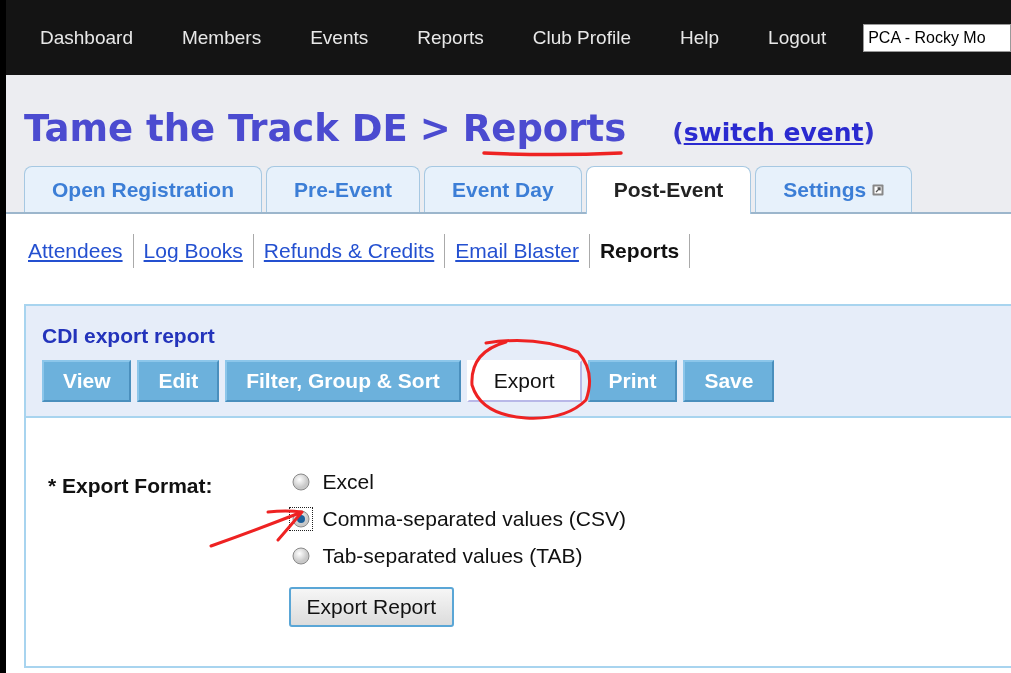 The image size is (1011, 673). I want to click on tab: Pre-Event, so click(343, 189).